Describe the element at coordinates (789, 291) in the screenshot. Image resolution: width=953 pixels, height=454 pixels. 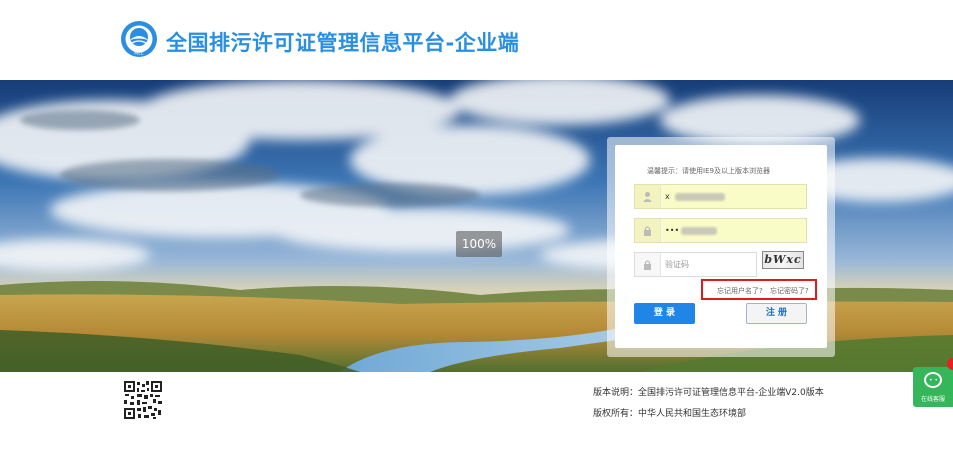
I see `forgot-password-link: 忘记密码了?` at that location.